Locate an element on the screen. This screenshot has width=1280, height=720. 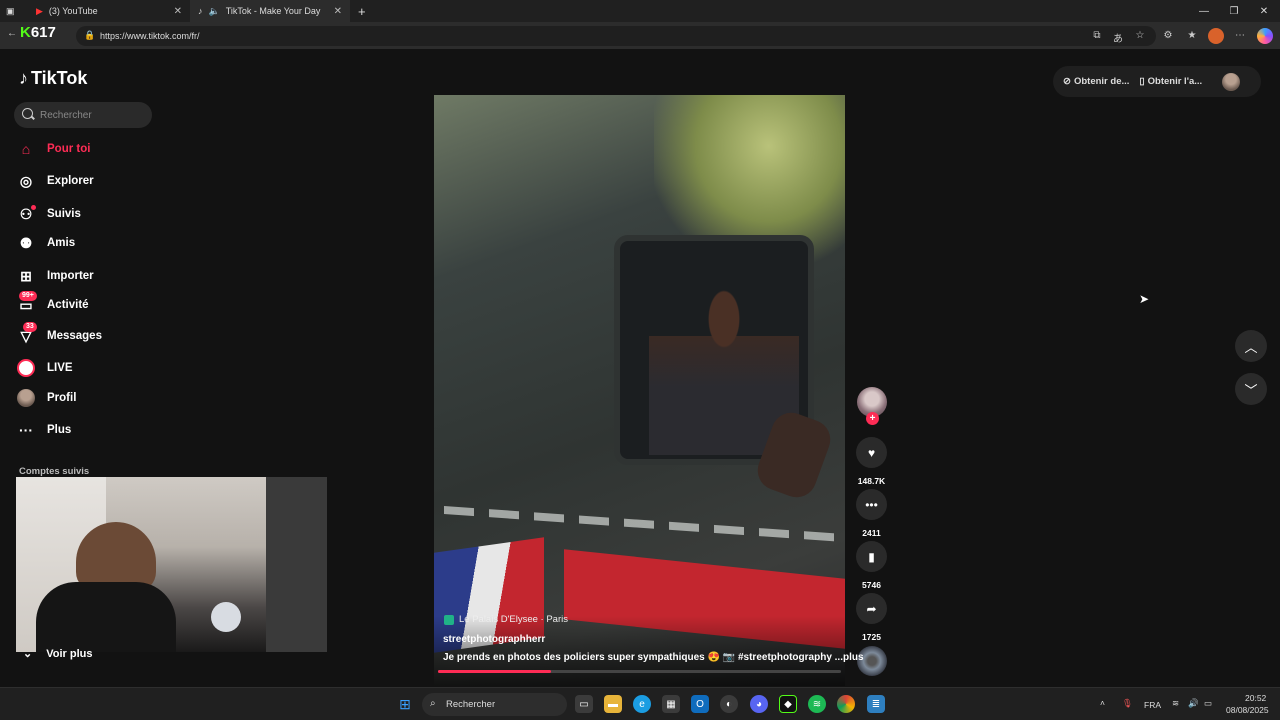
webcam-overlay is located at coordinates (171, 564).